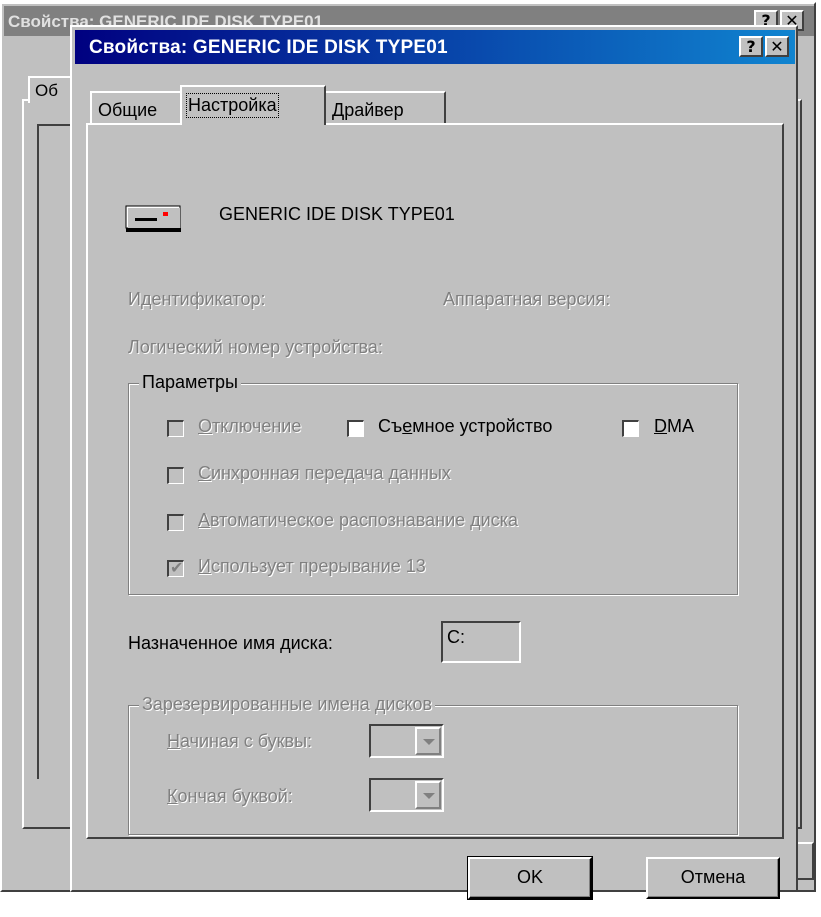 The image size is (821, 917). Describe the element at coordinates (358, 520) in the screenshot. I see `auto-detect-label: Автоматическое распознавание диска` at that location.